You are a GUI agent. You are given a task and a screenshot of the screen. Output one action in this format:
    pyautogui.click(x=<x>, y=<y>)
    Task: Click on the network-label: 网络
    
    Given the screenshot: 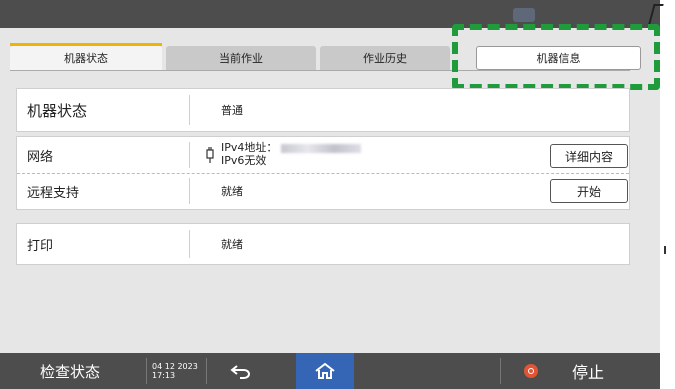 What is the action you would take?
    pyautogui.click(x=40, y=157)
    